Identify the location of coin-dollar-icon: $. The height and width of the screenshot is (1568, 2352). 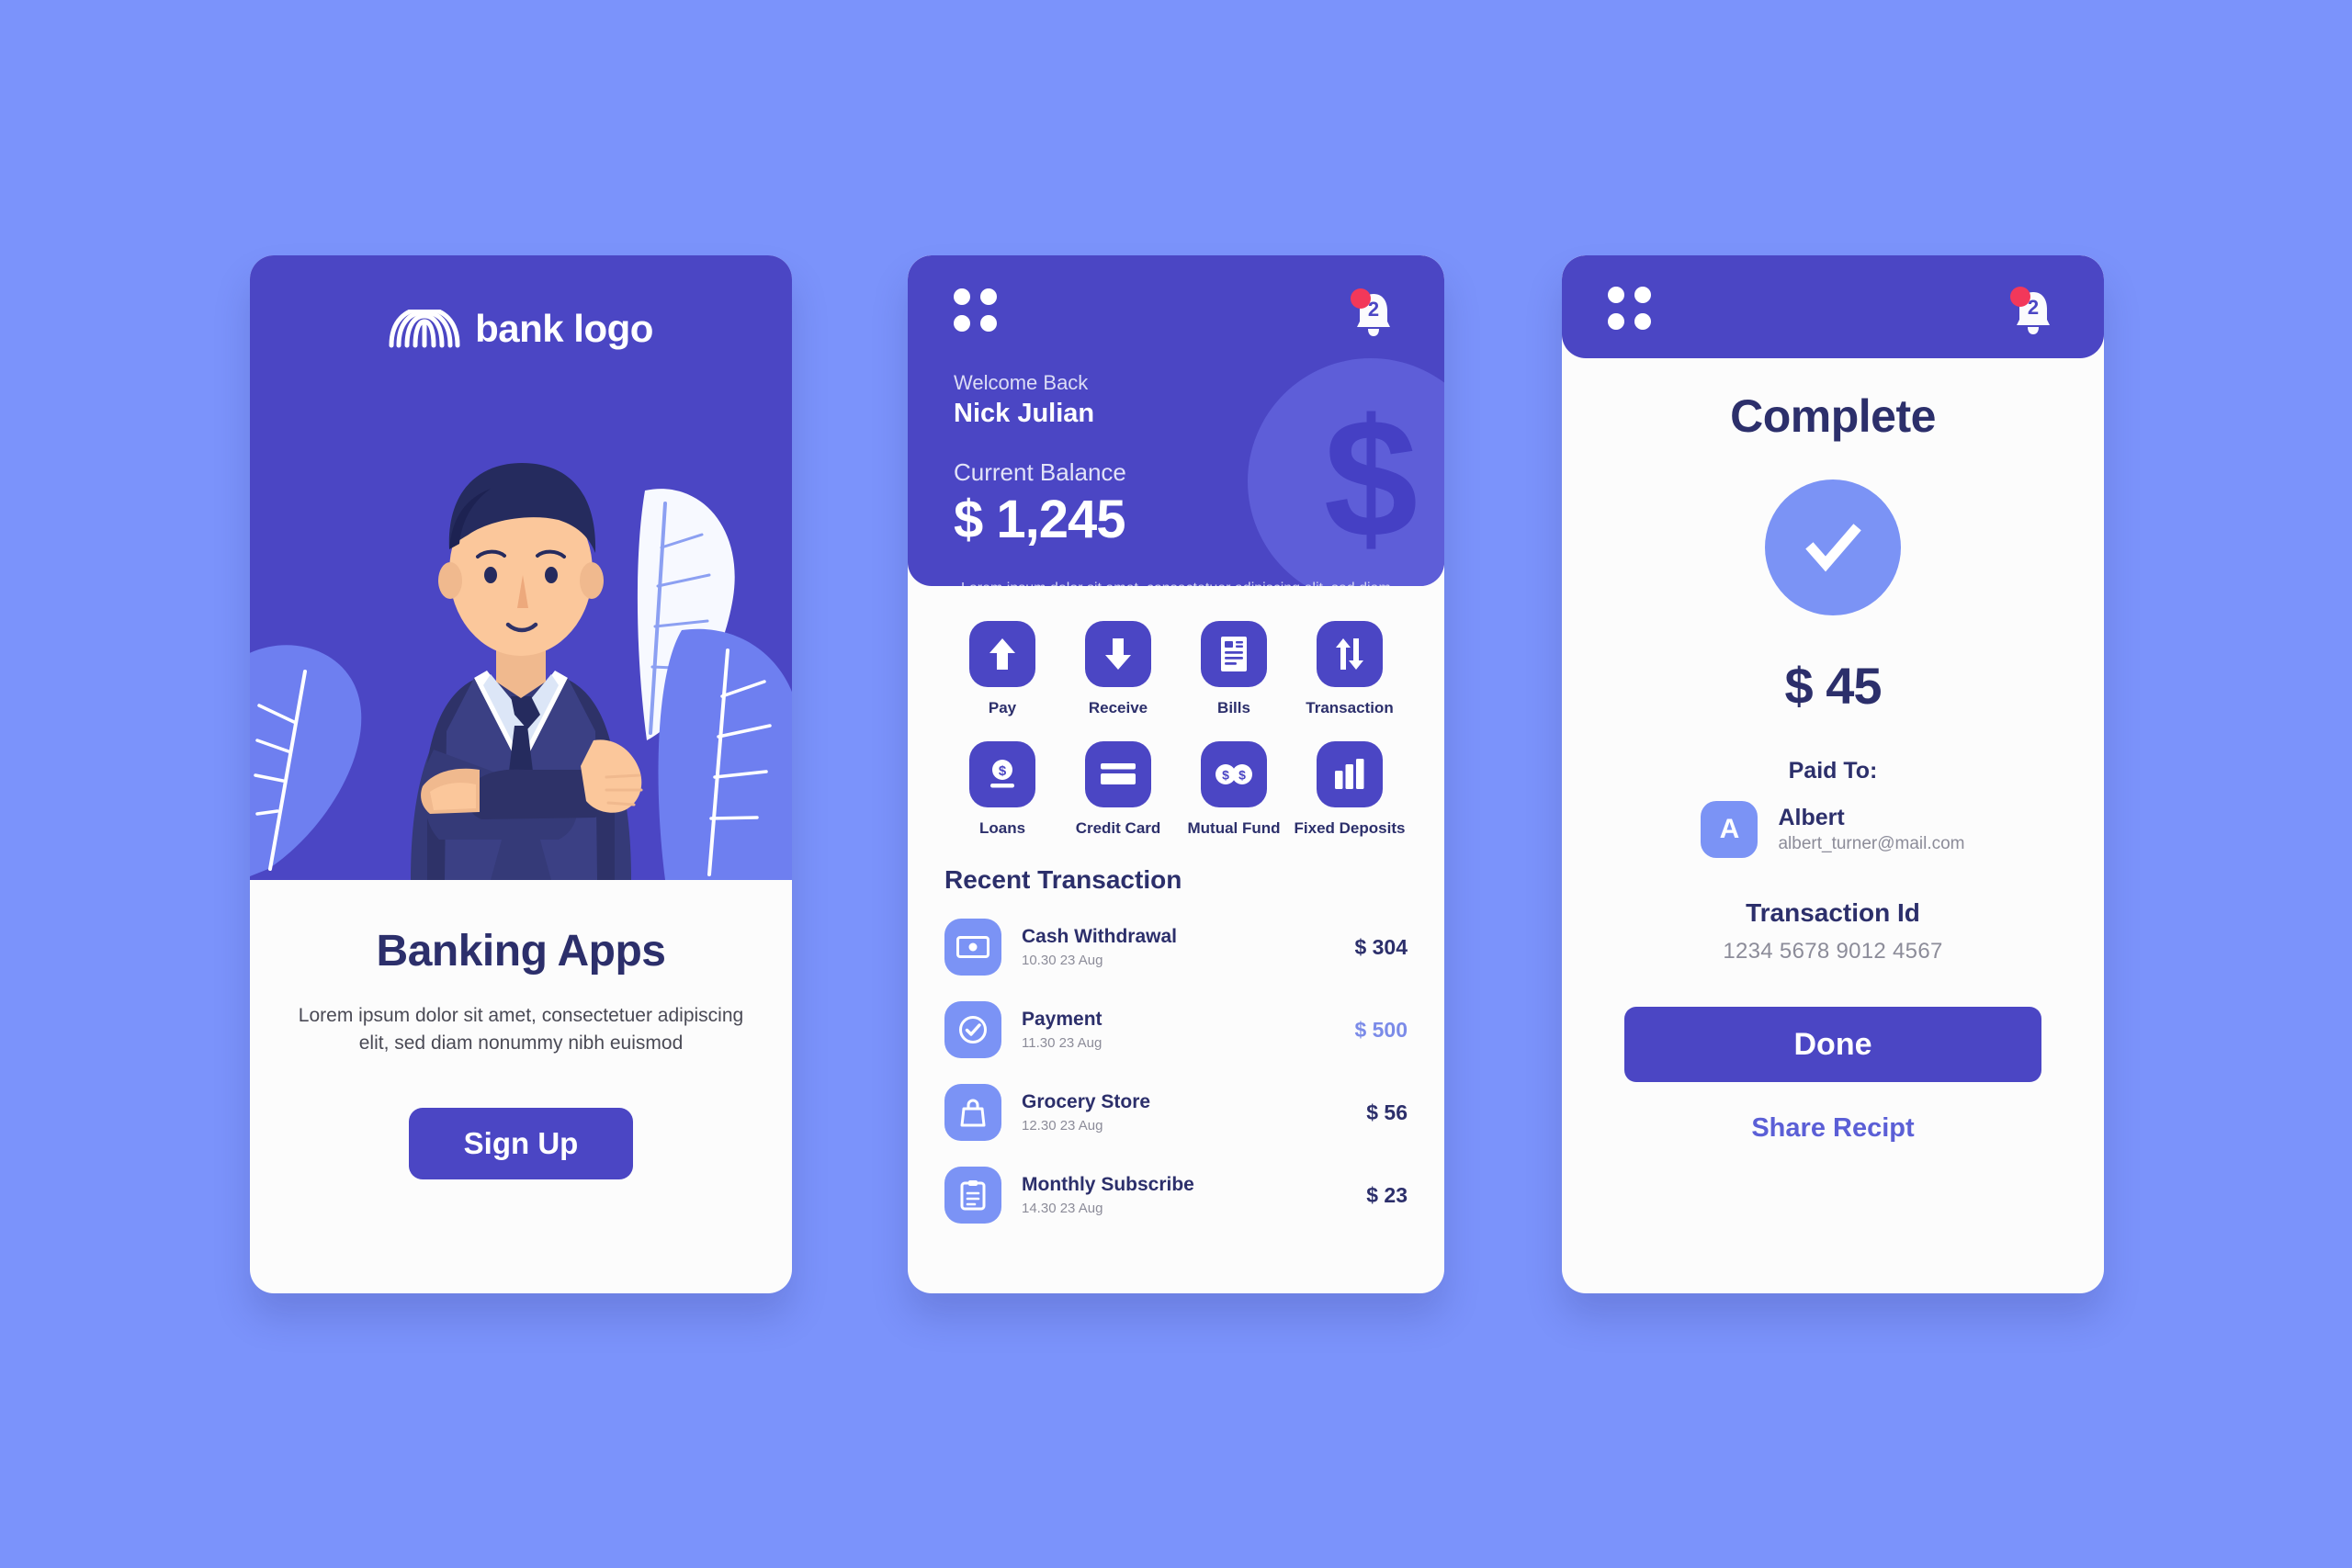
(1002, 774).